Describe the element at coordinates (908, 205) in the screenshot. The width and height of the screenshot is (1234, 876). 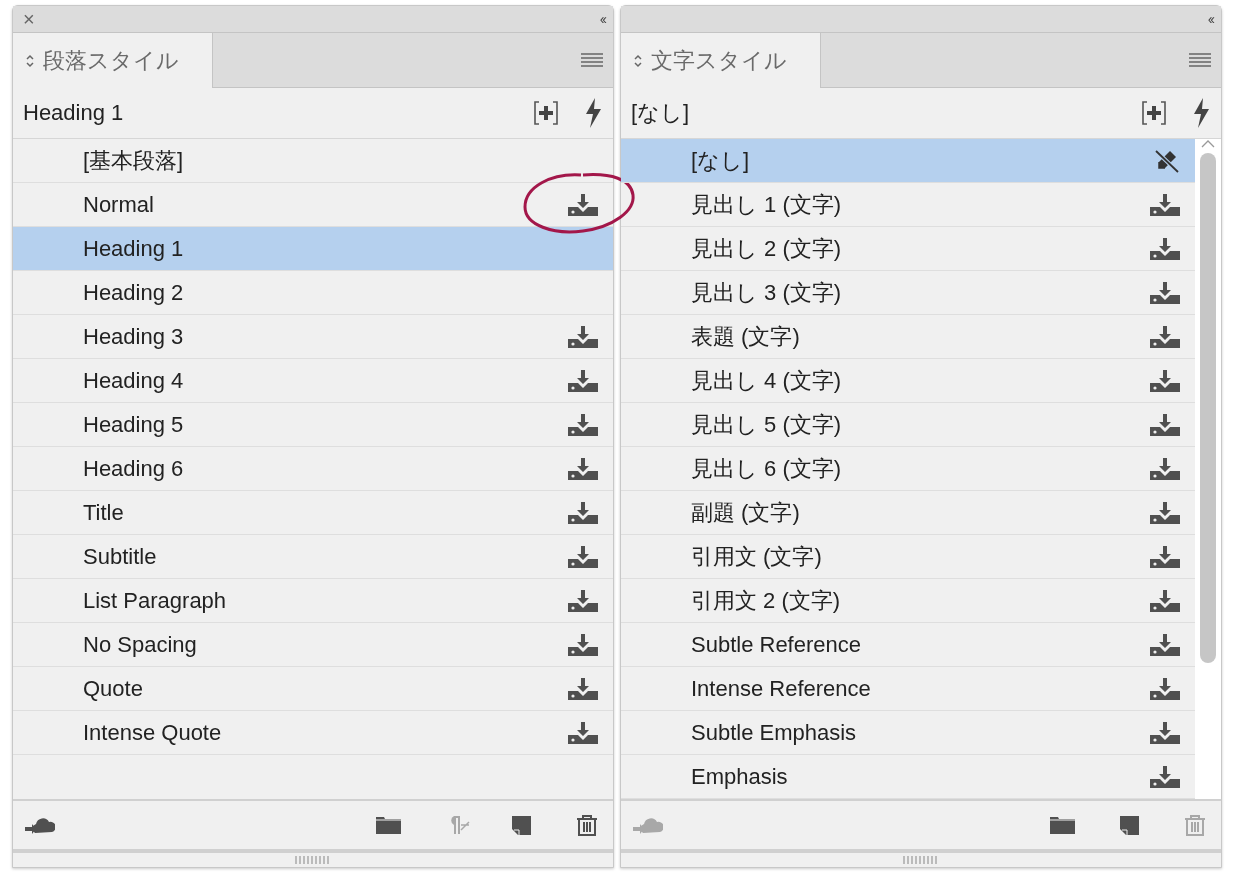
I see `style-row: 見出し 1 (文字)` at that location.